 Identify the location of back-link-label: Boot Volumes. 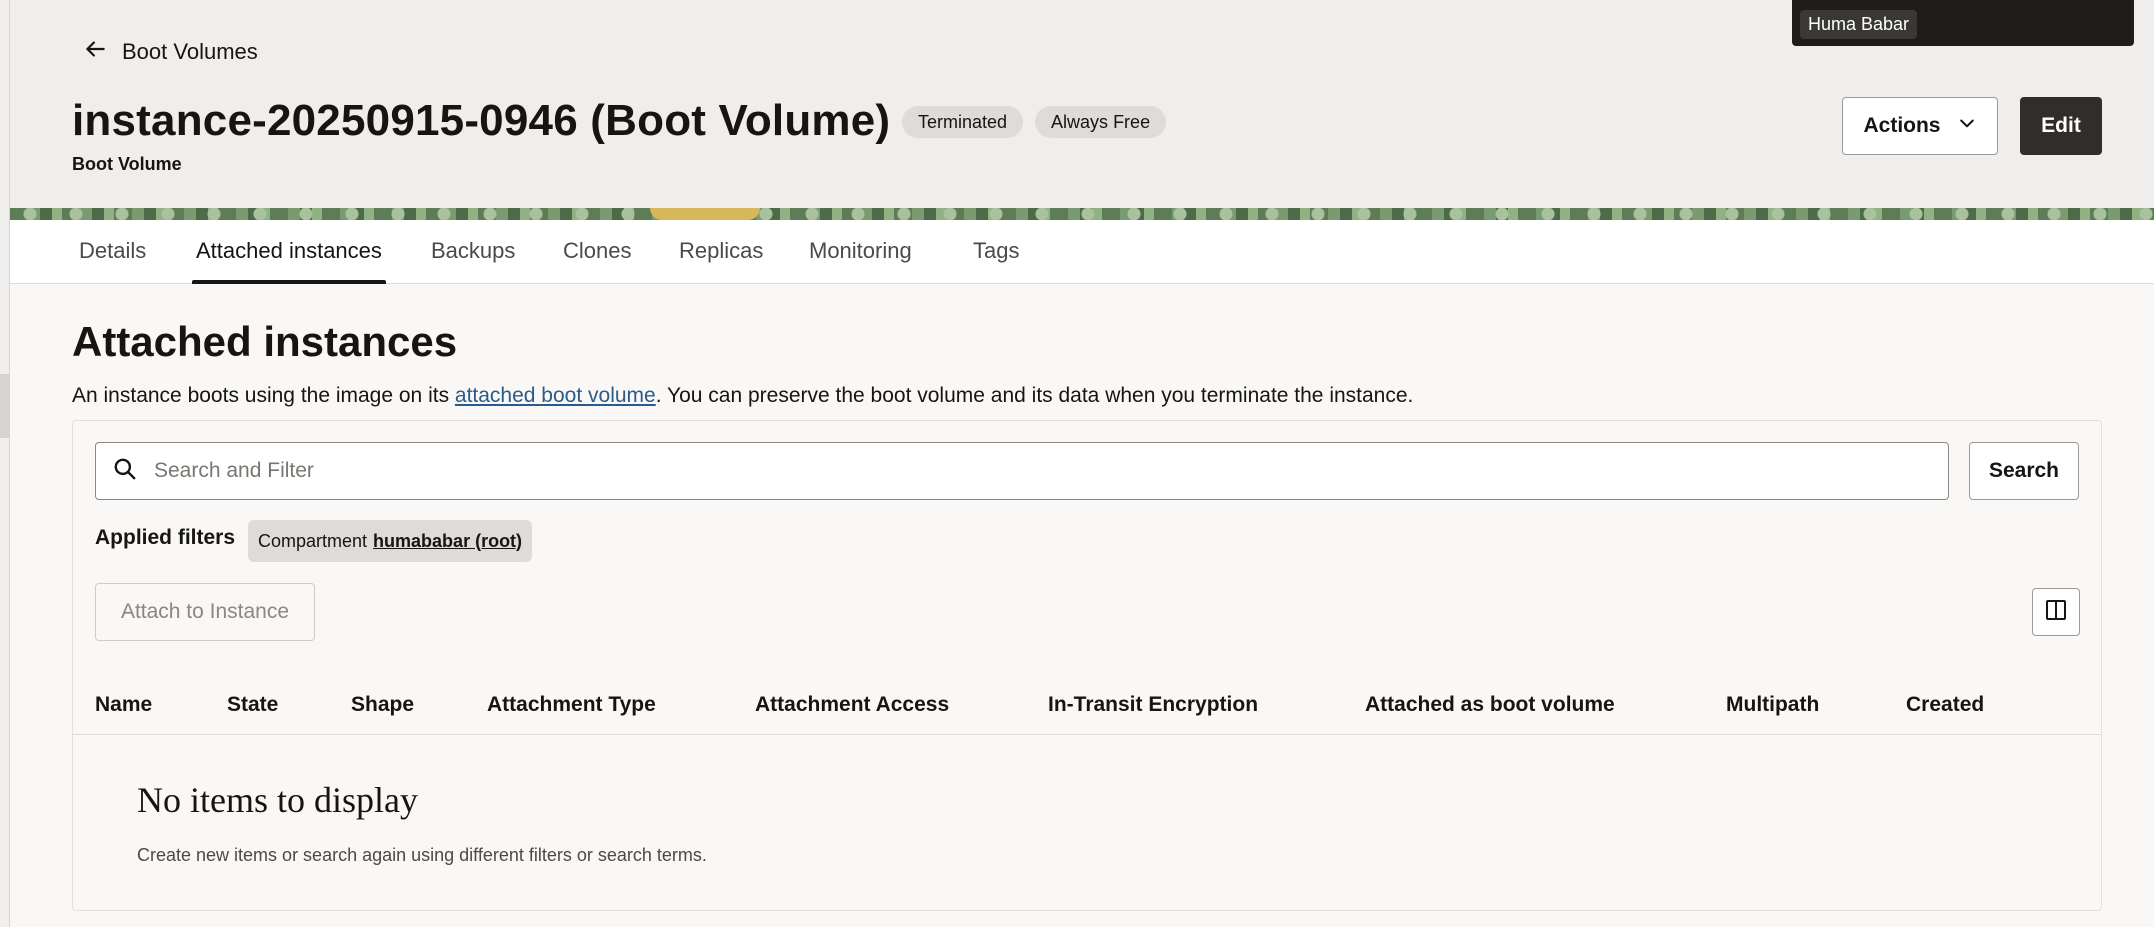
(190, 51).